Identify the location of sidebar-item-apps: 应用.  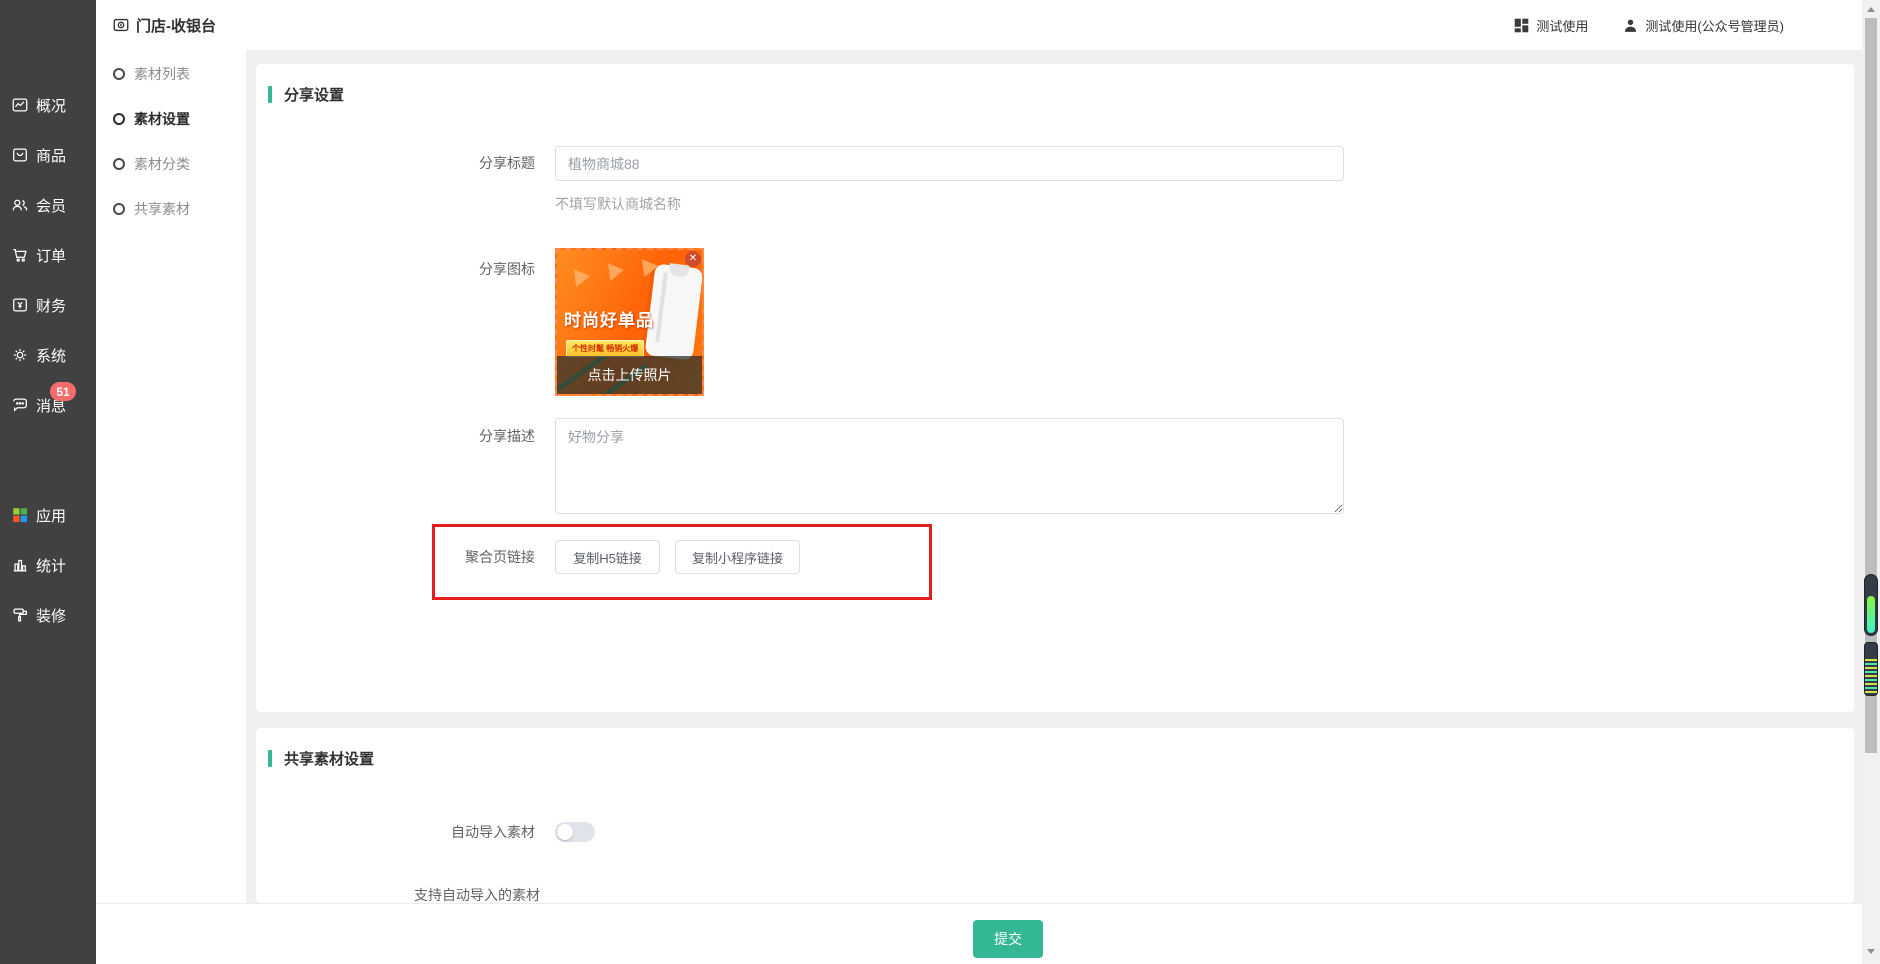
(48, 515).